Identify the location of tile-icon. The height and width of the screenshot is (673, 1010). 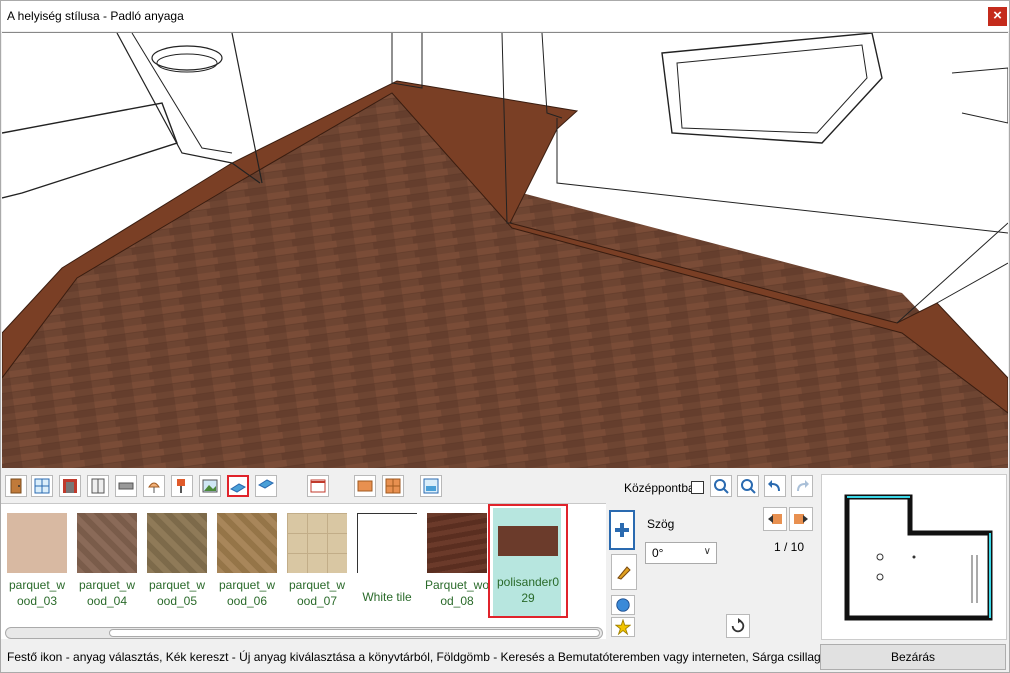
(365, 486).